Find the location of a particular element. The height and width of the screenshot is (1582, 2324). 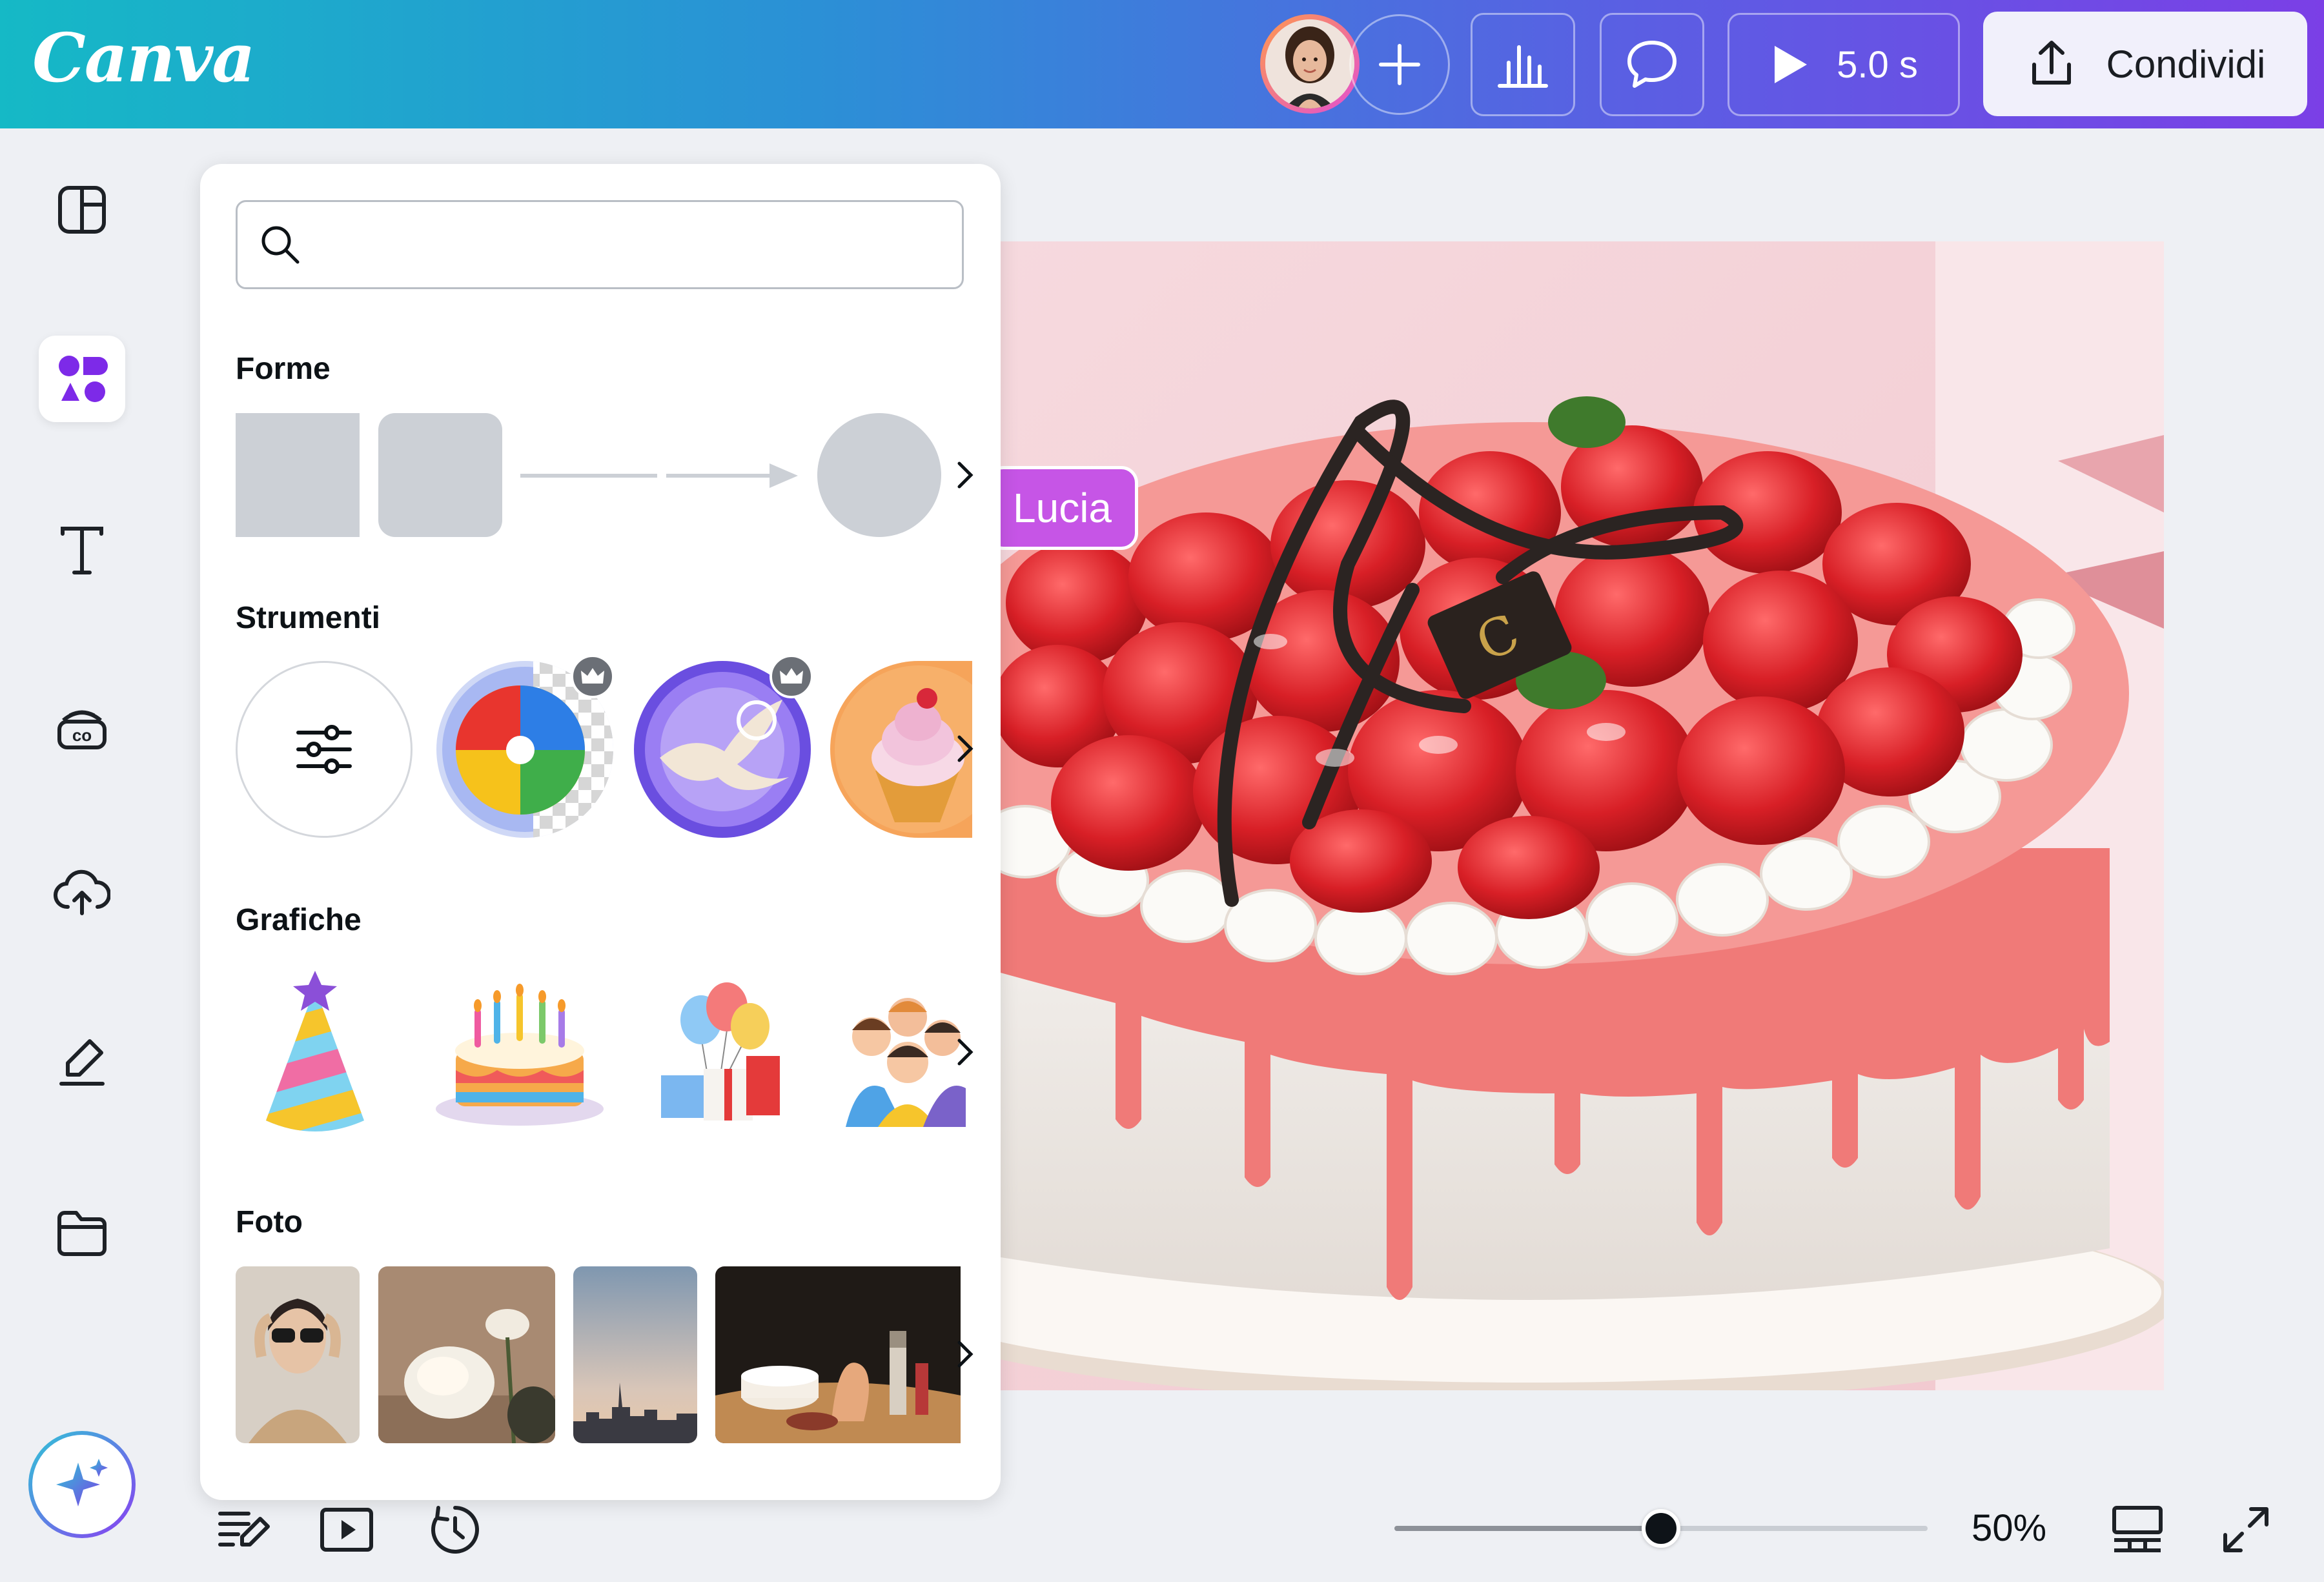

expand-icon is located at coordinates (2245, 1529).